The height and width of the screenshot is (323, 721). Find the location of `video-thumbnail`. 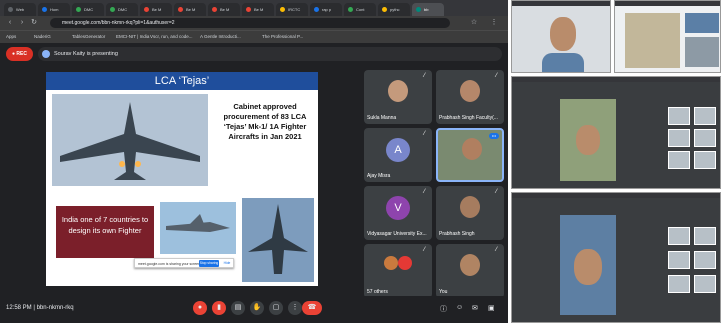

video-thumbnail is located at coordinates (702, 23).